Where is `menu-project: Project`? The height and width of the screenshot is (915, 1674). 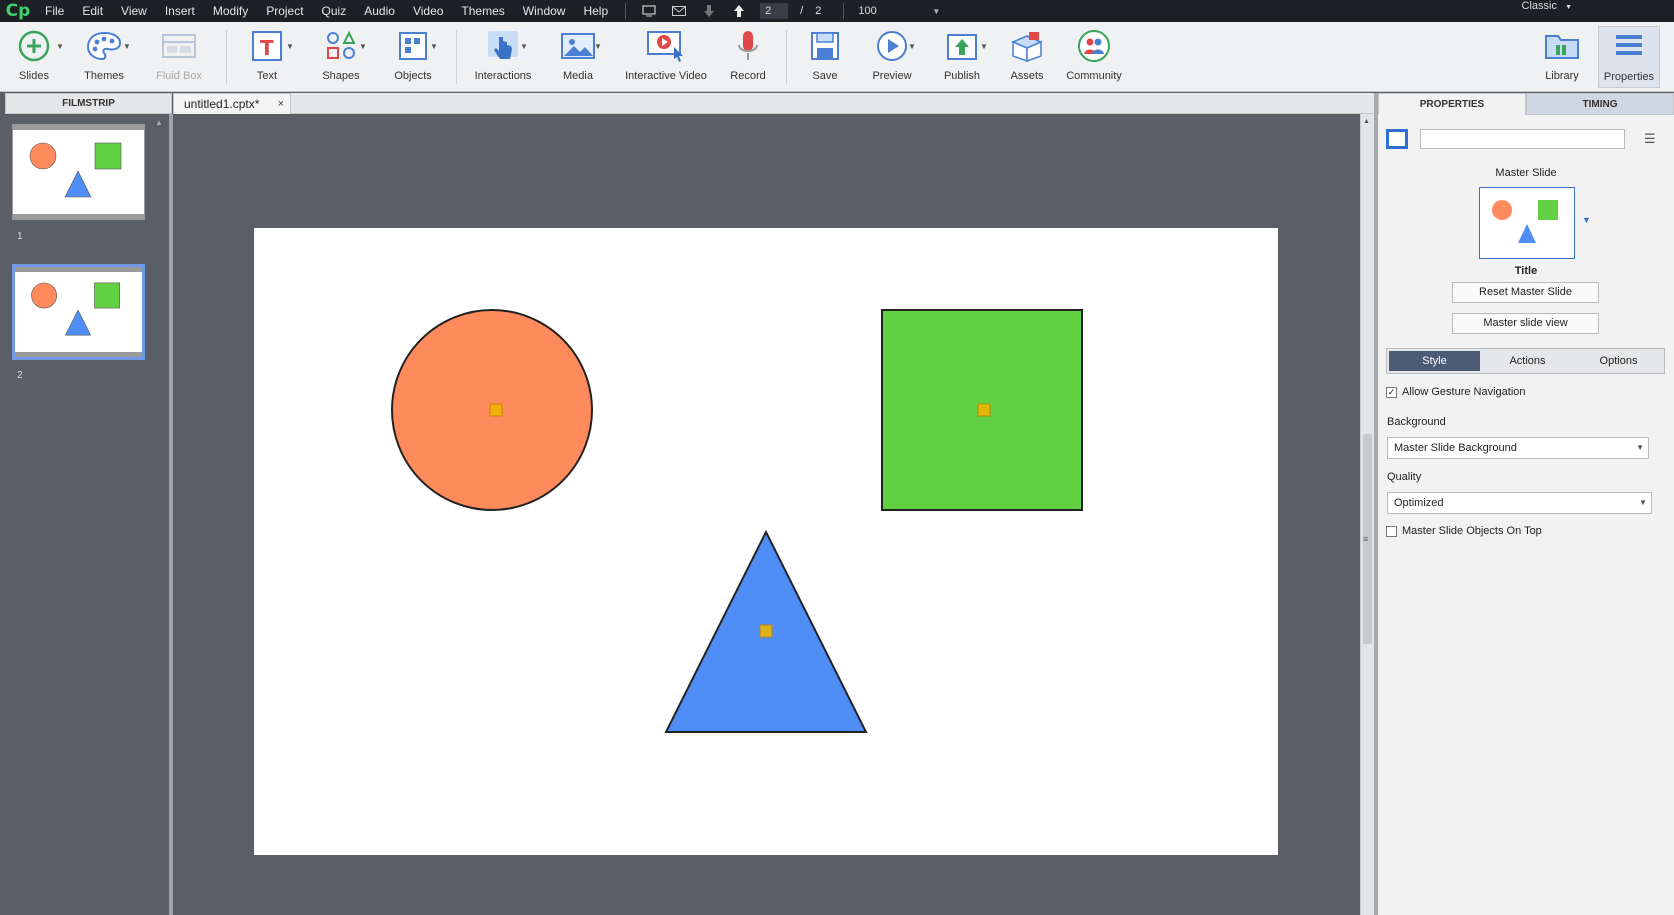
menu-project: Project is located at coordinates (284, 11).